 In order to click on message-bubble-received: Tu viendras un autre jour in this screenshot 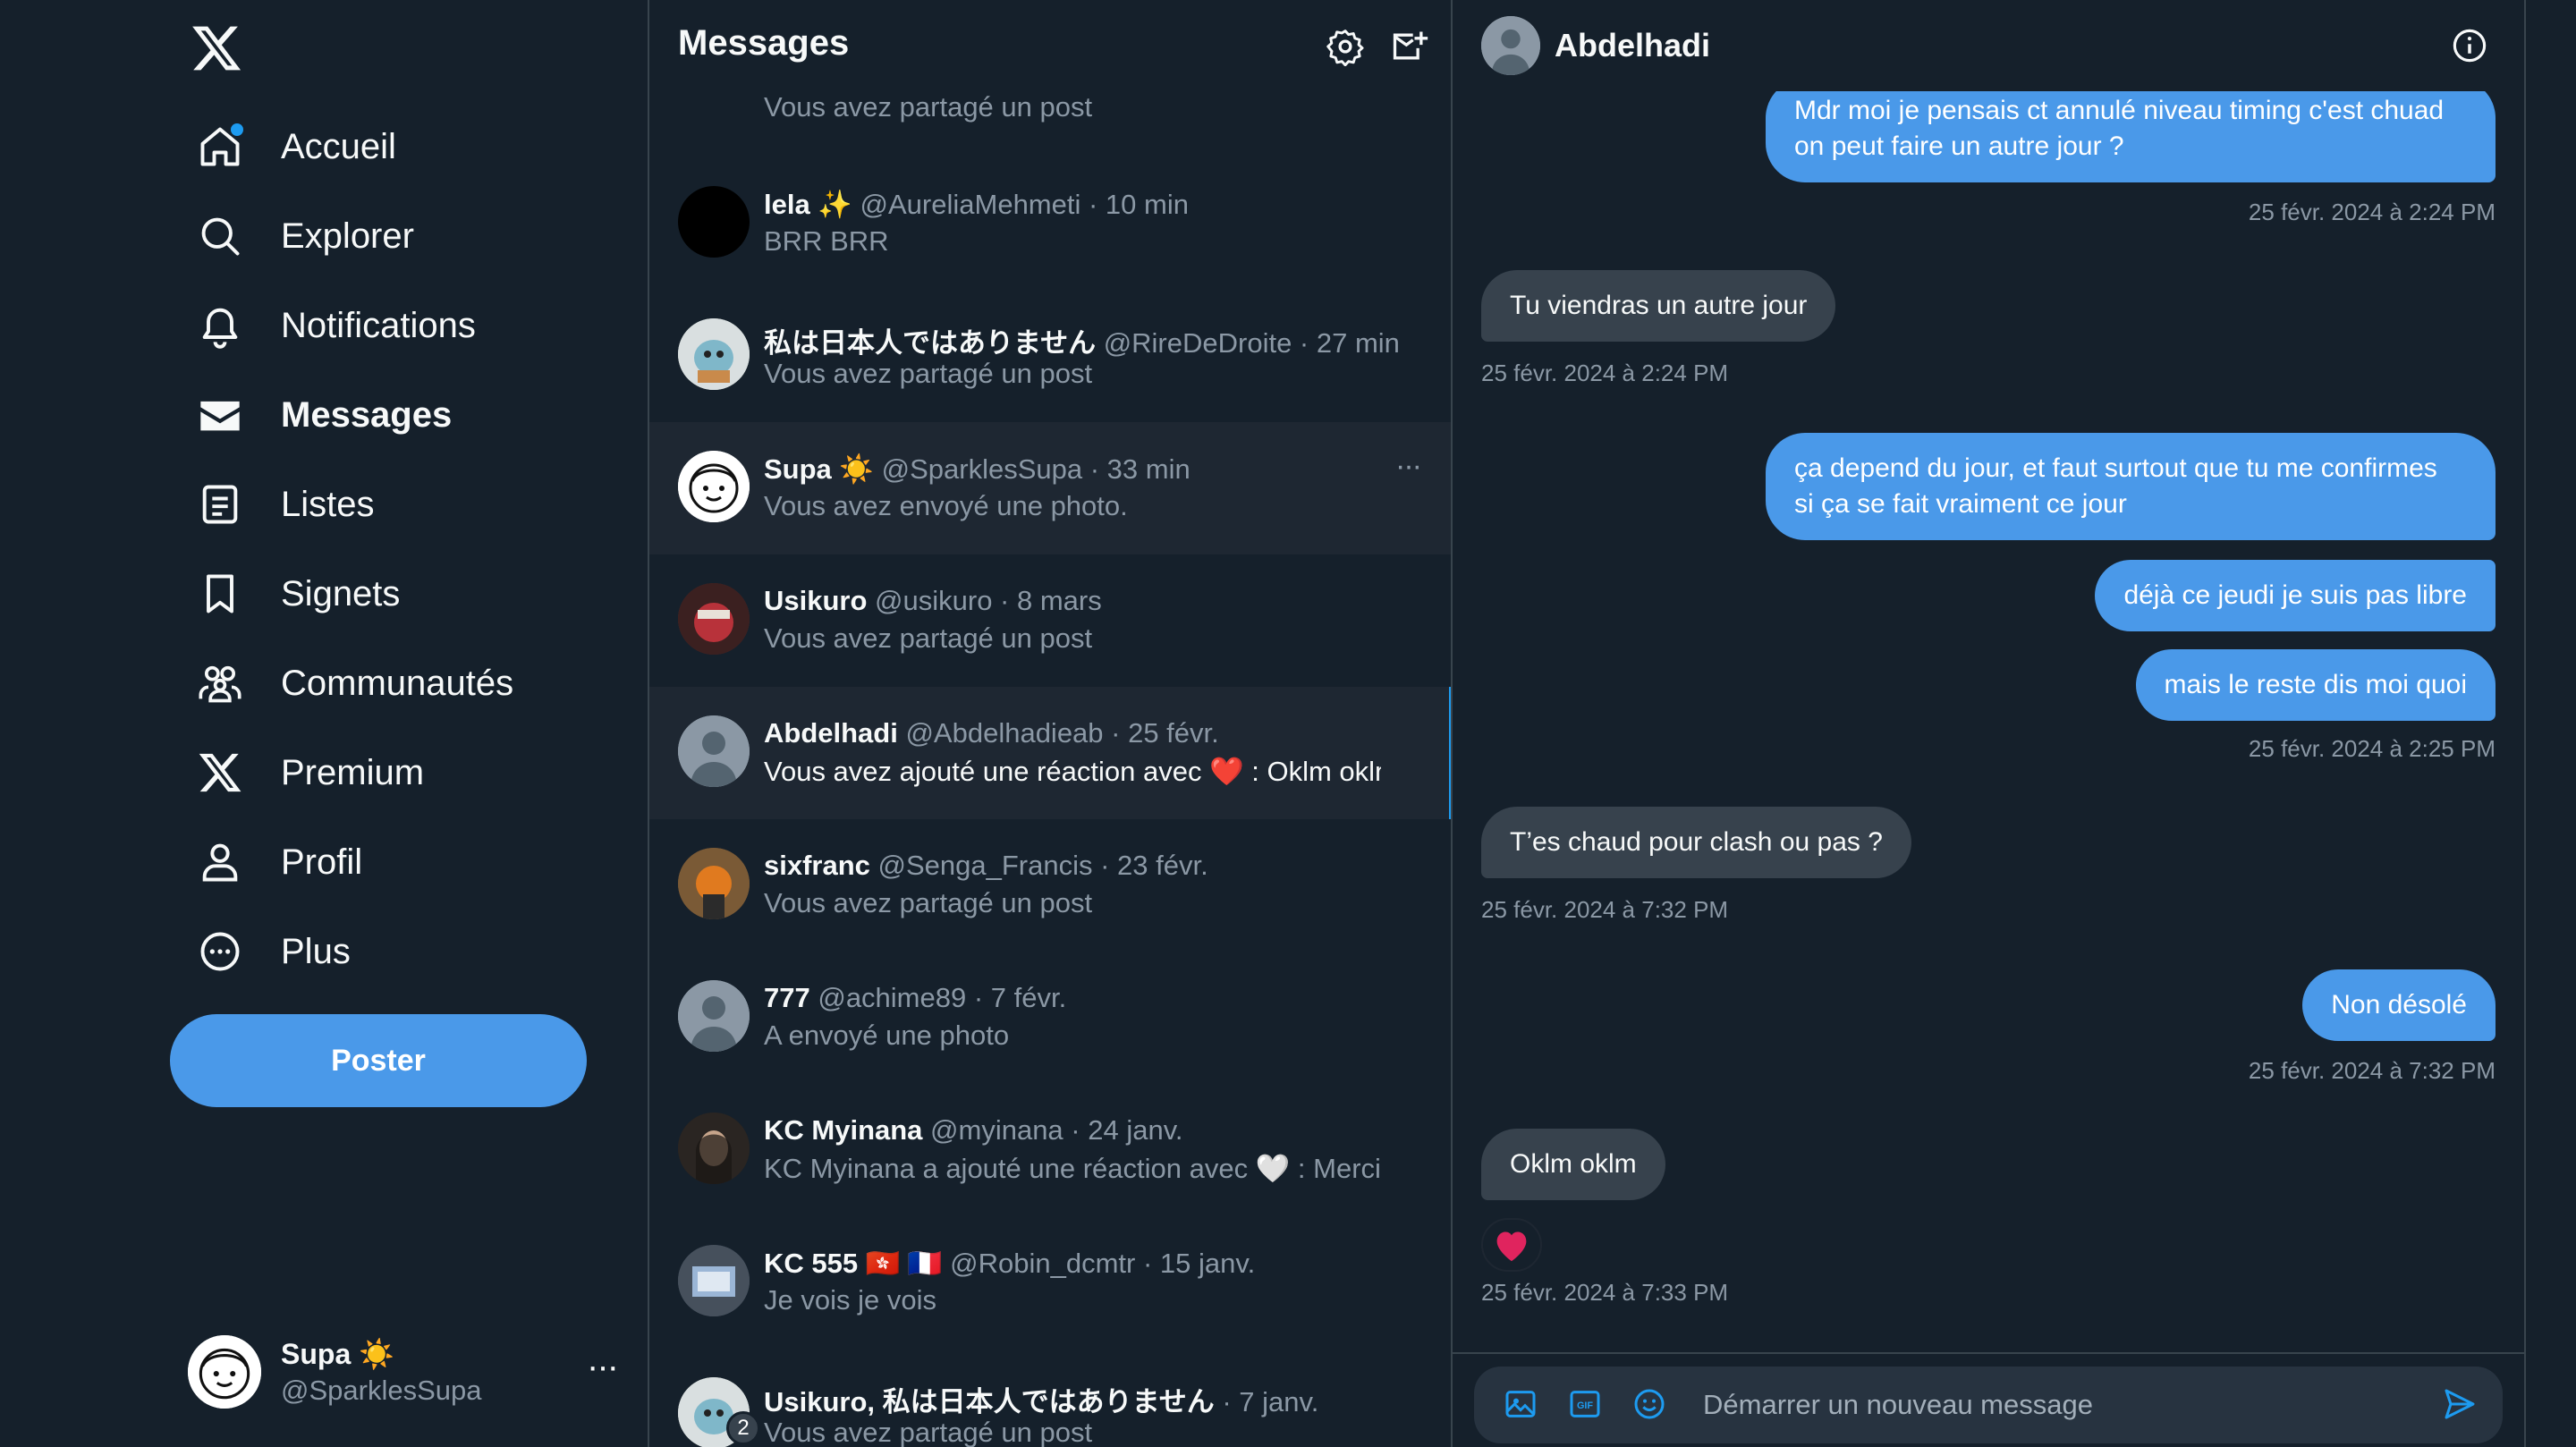, I will do `click(1658, 306)`.